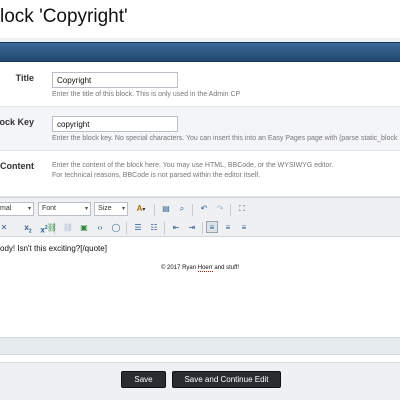  I want to click on code-icon: ‹›, so click(100, 228).